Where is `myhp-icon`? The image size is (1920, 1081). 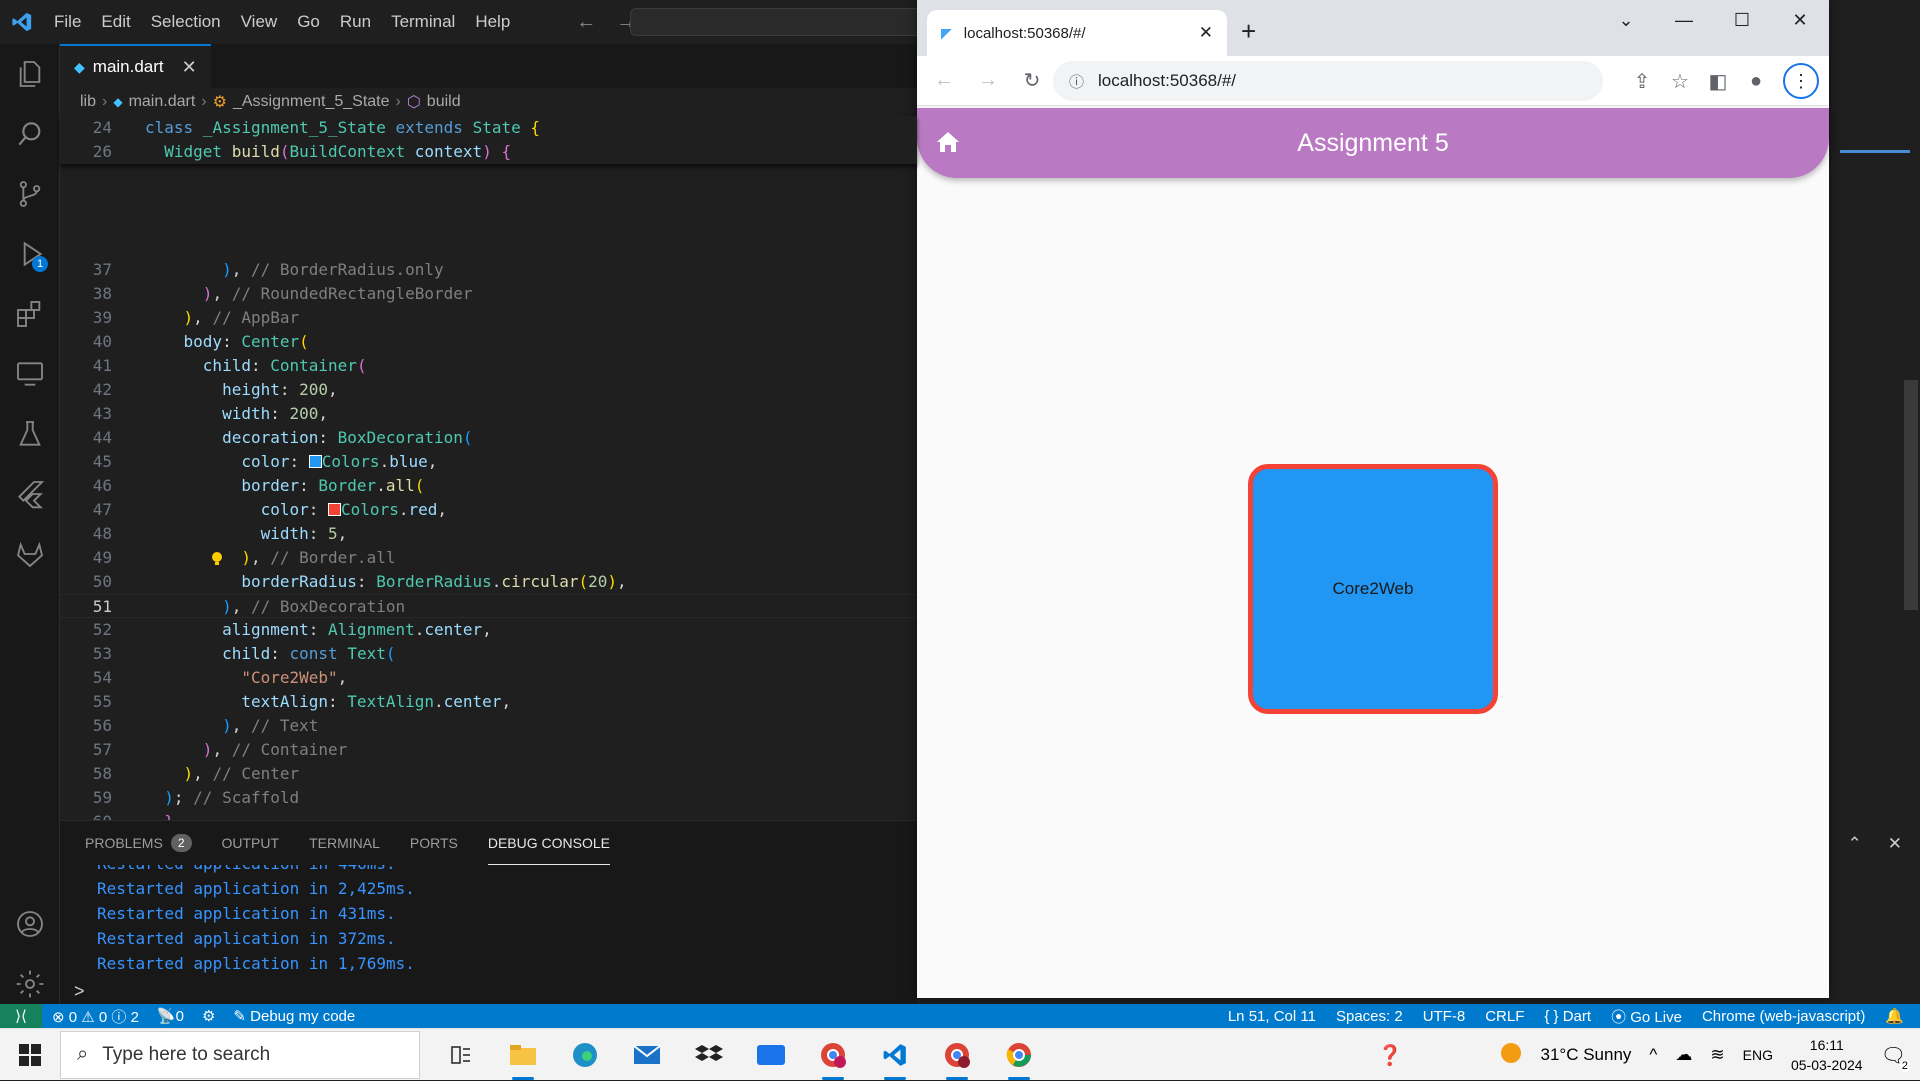 myhp-icon is located at coordinates (771, 1055).